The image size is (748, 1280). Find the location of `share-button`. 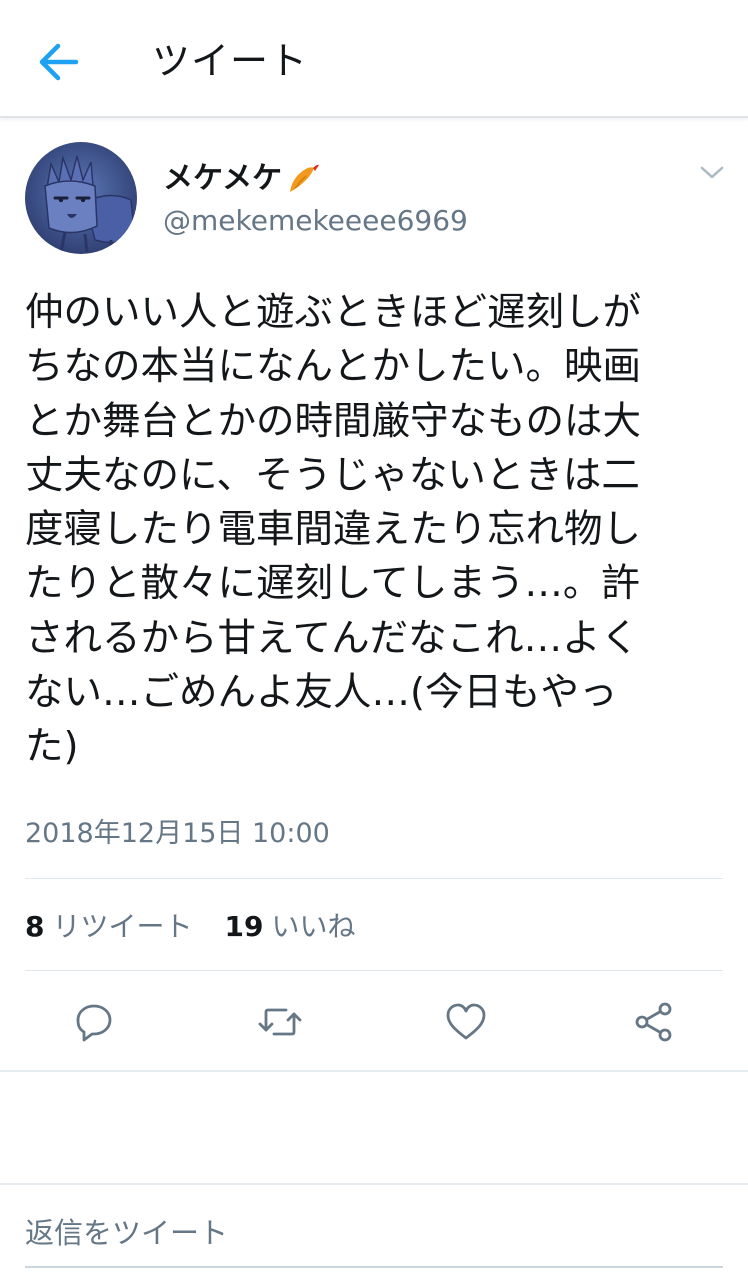

share-button is located at coordinates (654, 1022).